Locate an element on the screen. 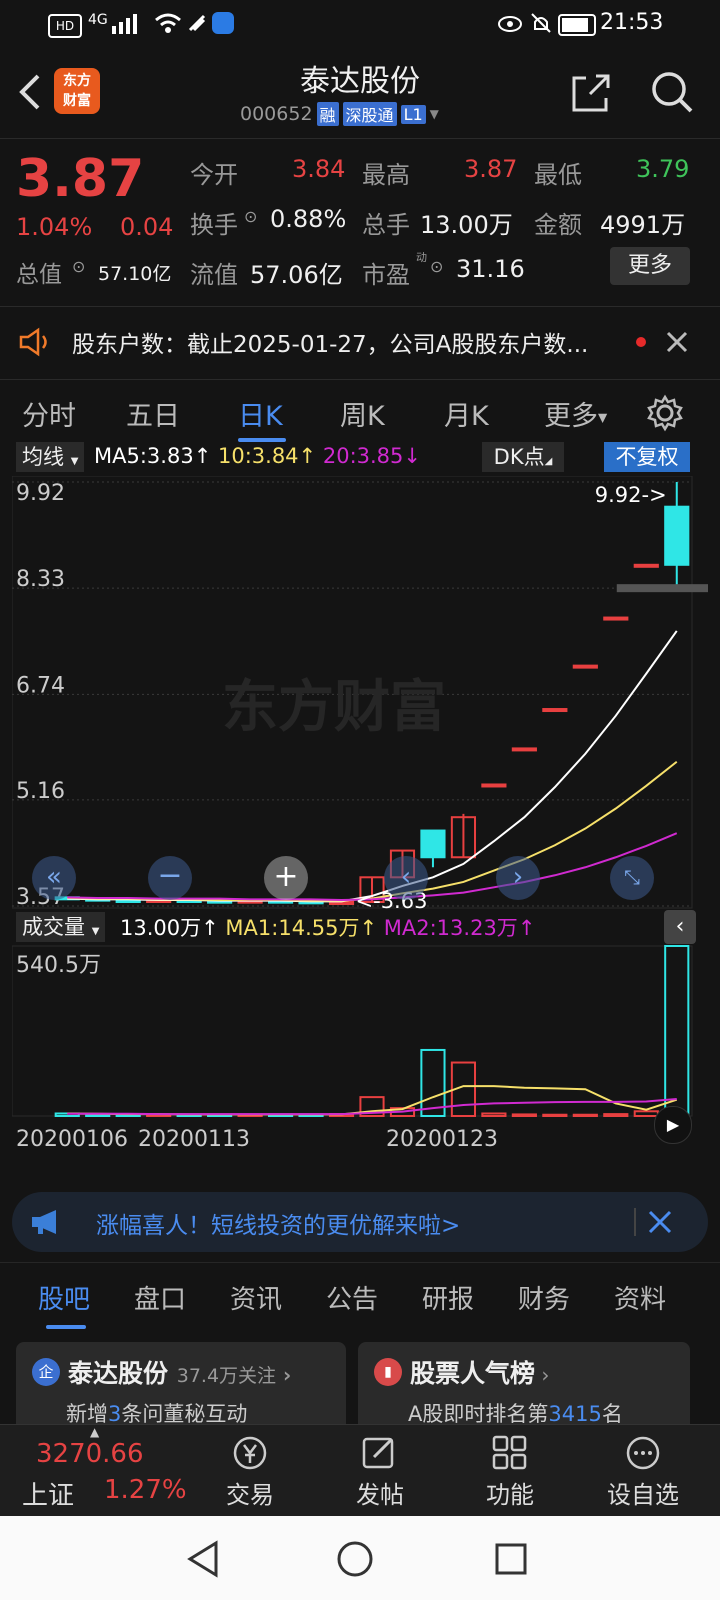 The width and height of the screenshot is (720, 1600). index-value: 3270.66 is located at coordinates (90, 1454).